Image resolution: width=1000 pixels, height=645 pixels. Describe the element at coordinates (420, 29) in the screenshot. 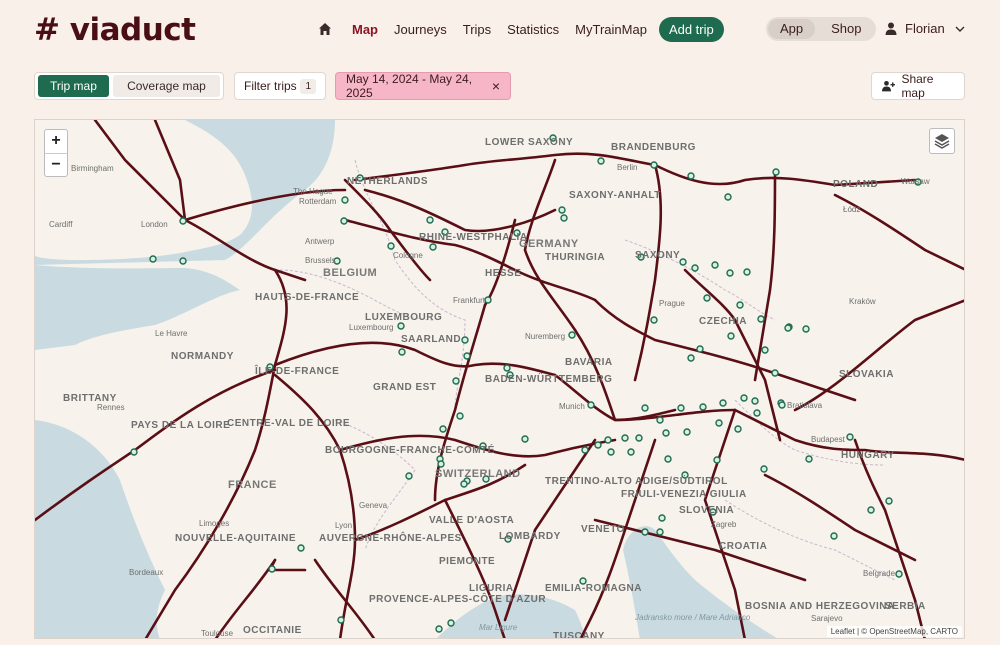

I see `nav-journeys: Journeys` at that location.